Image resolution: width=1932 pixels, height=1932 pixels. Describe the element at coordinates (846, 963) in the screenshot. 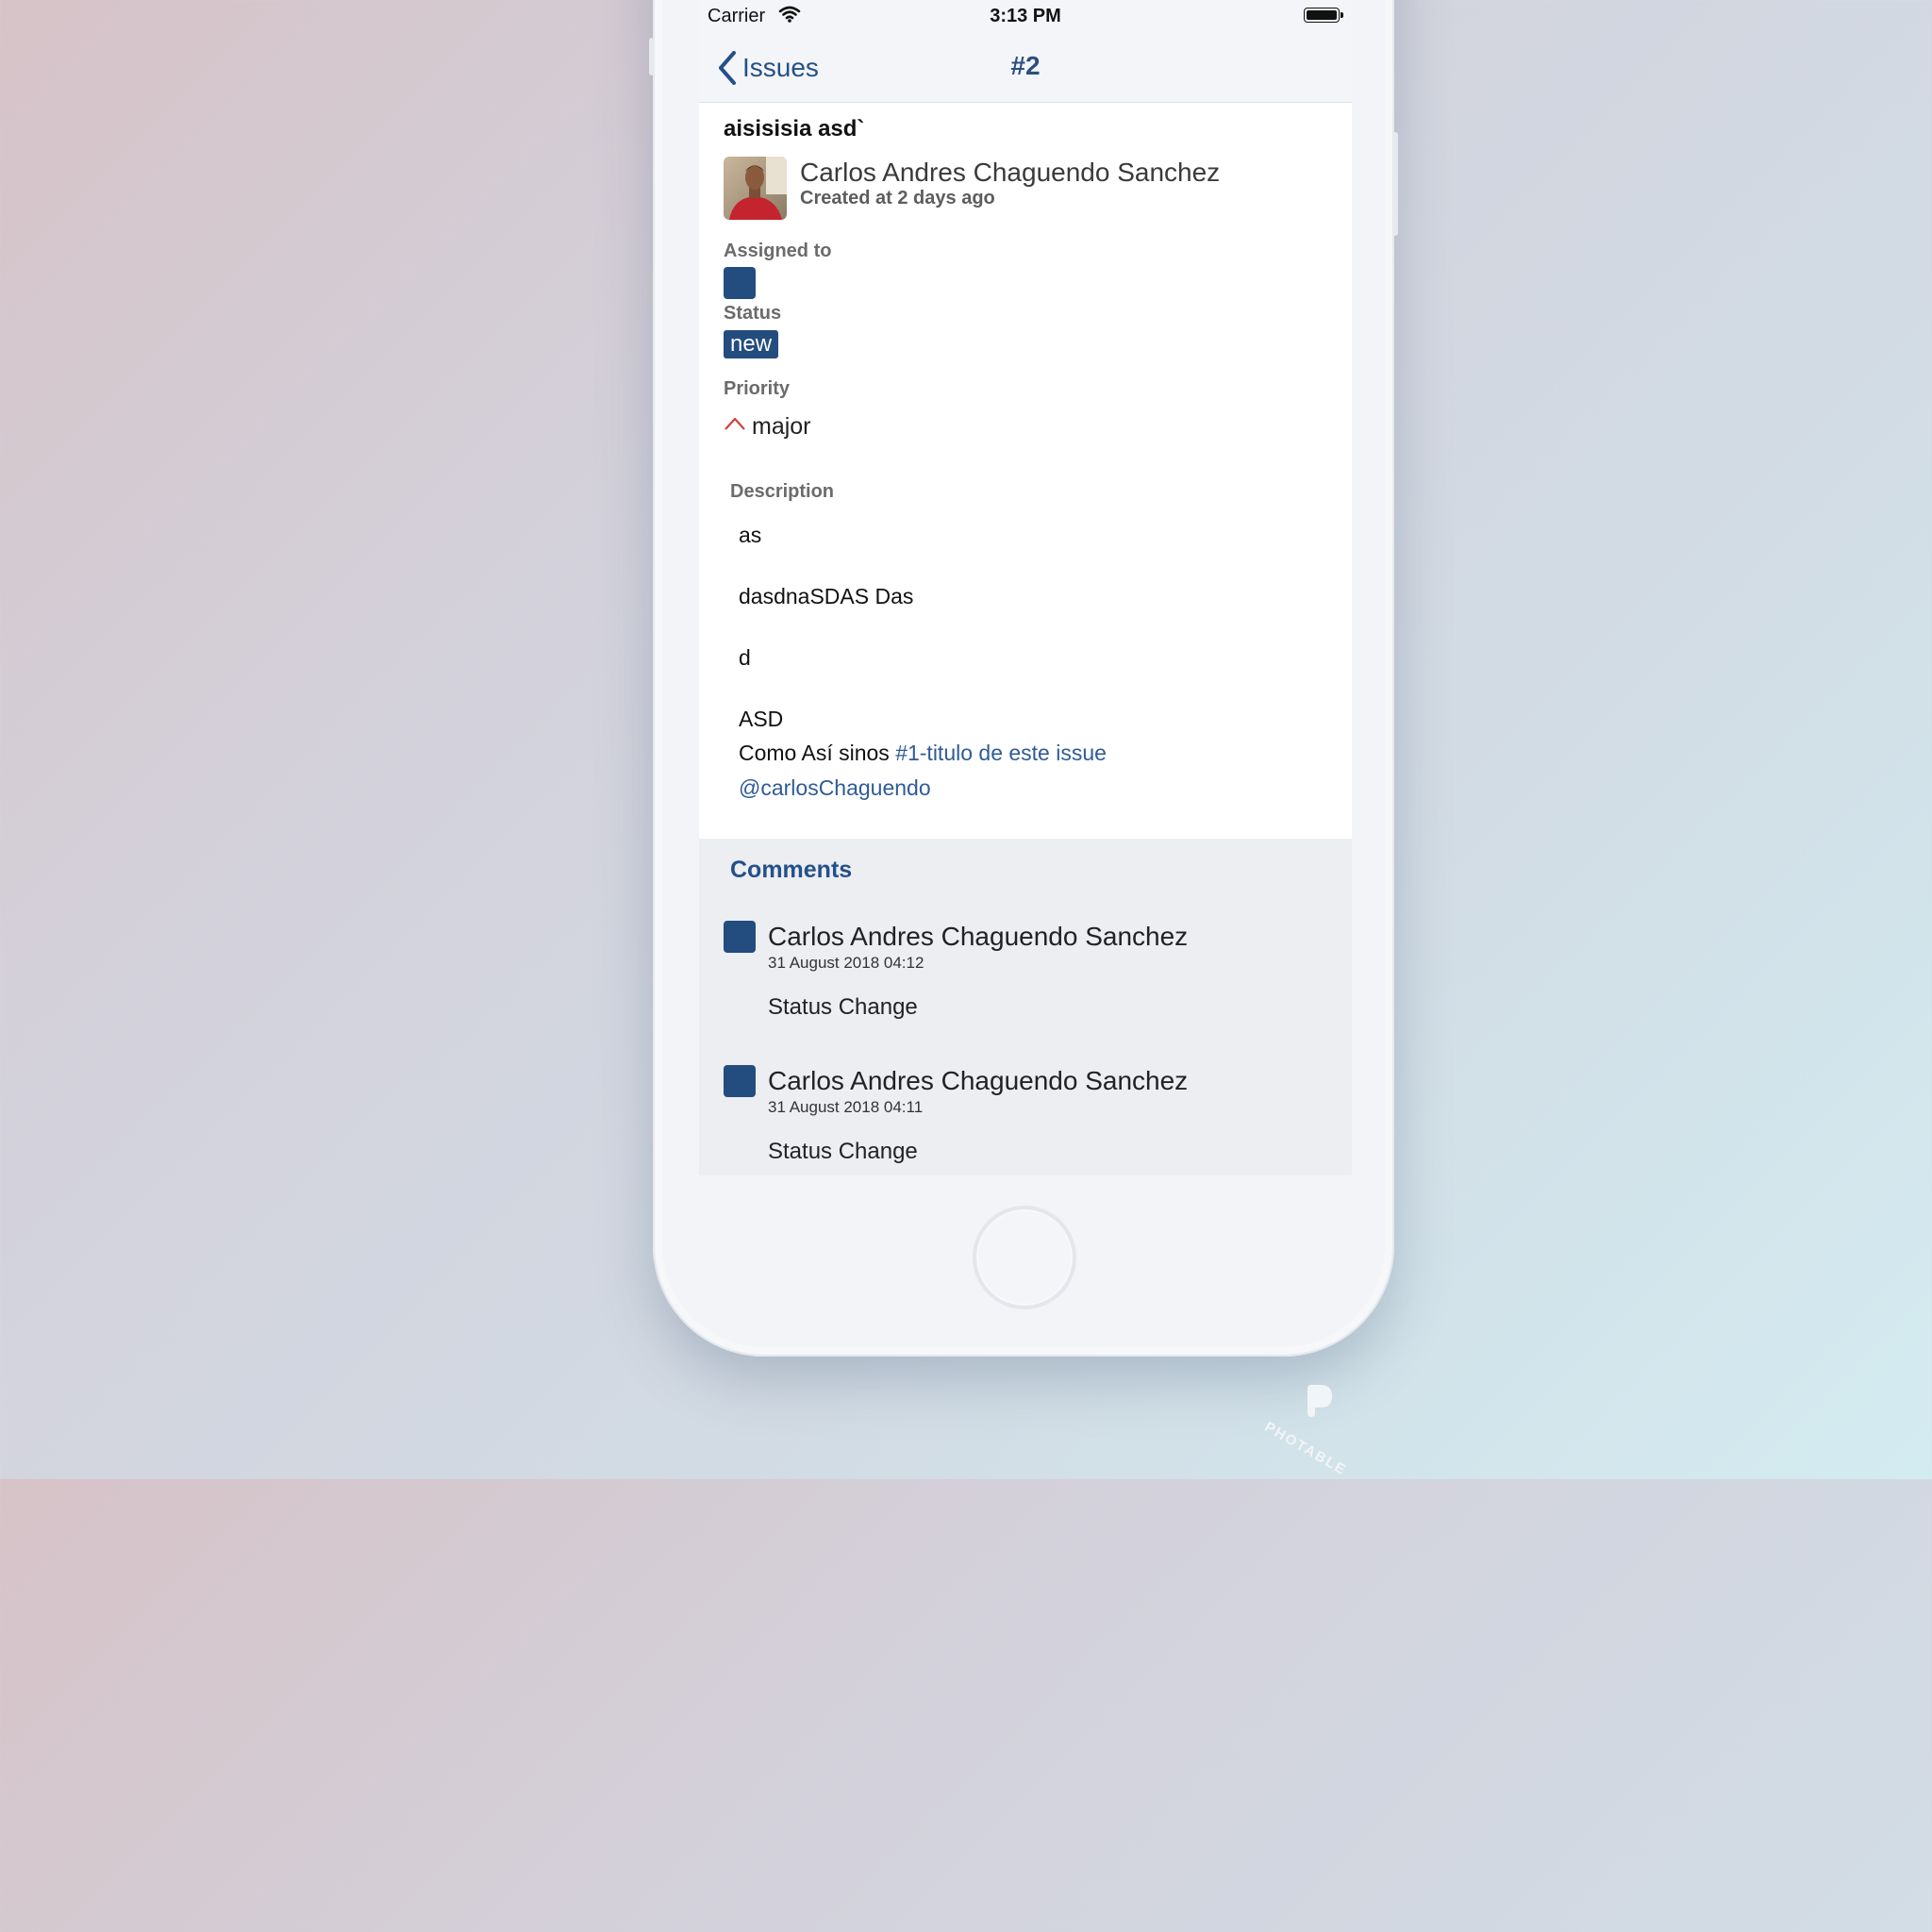

I see `comment-date: 31 August 2018 04:12` at that location.